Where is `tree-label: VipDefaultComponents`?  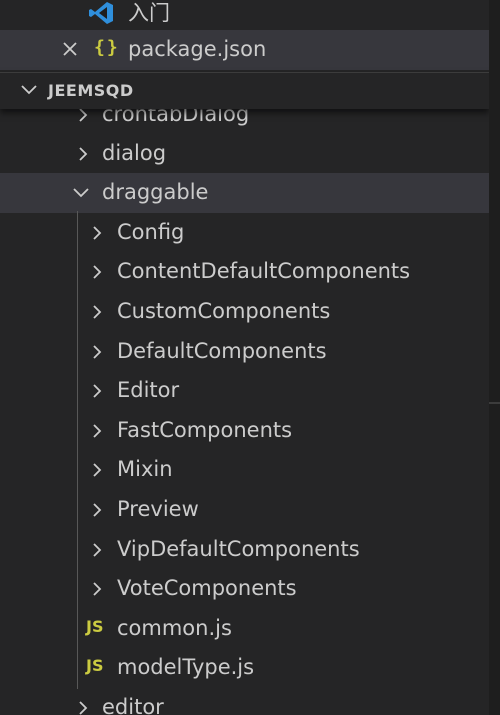
tree-label: VipDefaultComponents is located at coordinates (238, 549).